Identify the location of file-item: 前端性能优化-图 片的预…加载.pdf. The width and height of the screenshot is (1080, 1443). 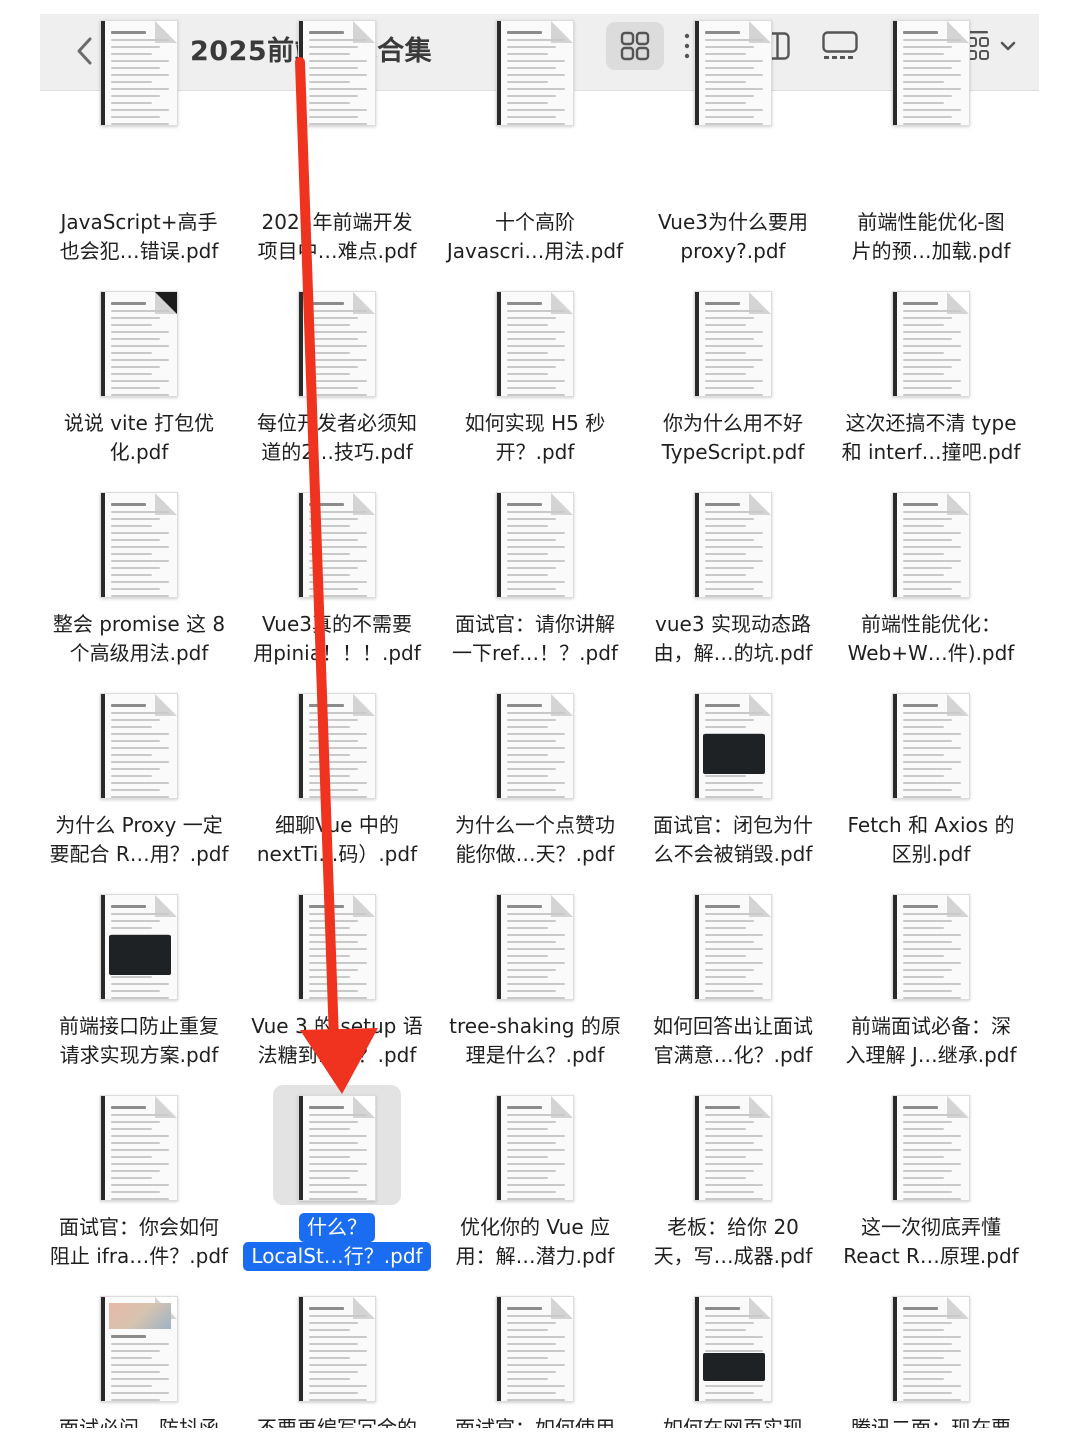
(931, 150).